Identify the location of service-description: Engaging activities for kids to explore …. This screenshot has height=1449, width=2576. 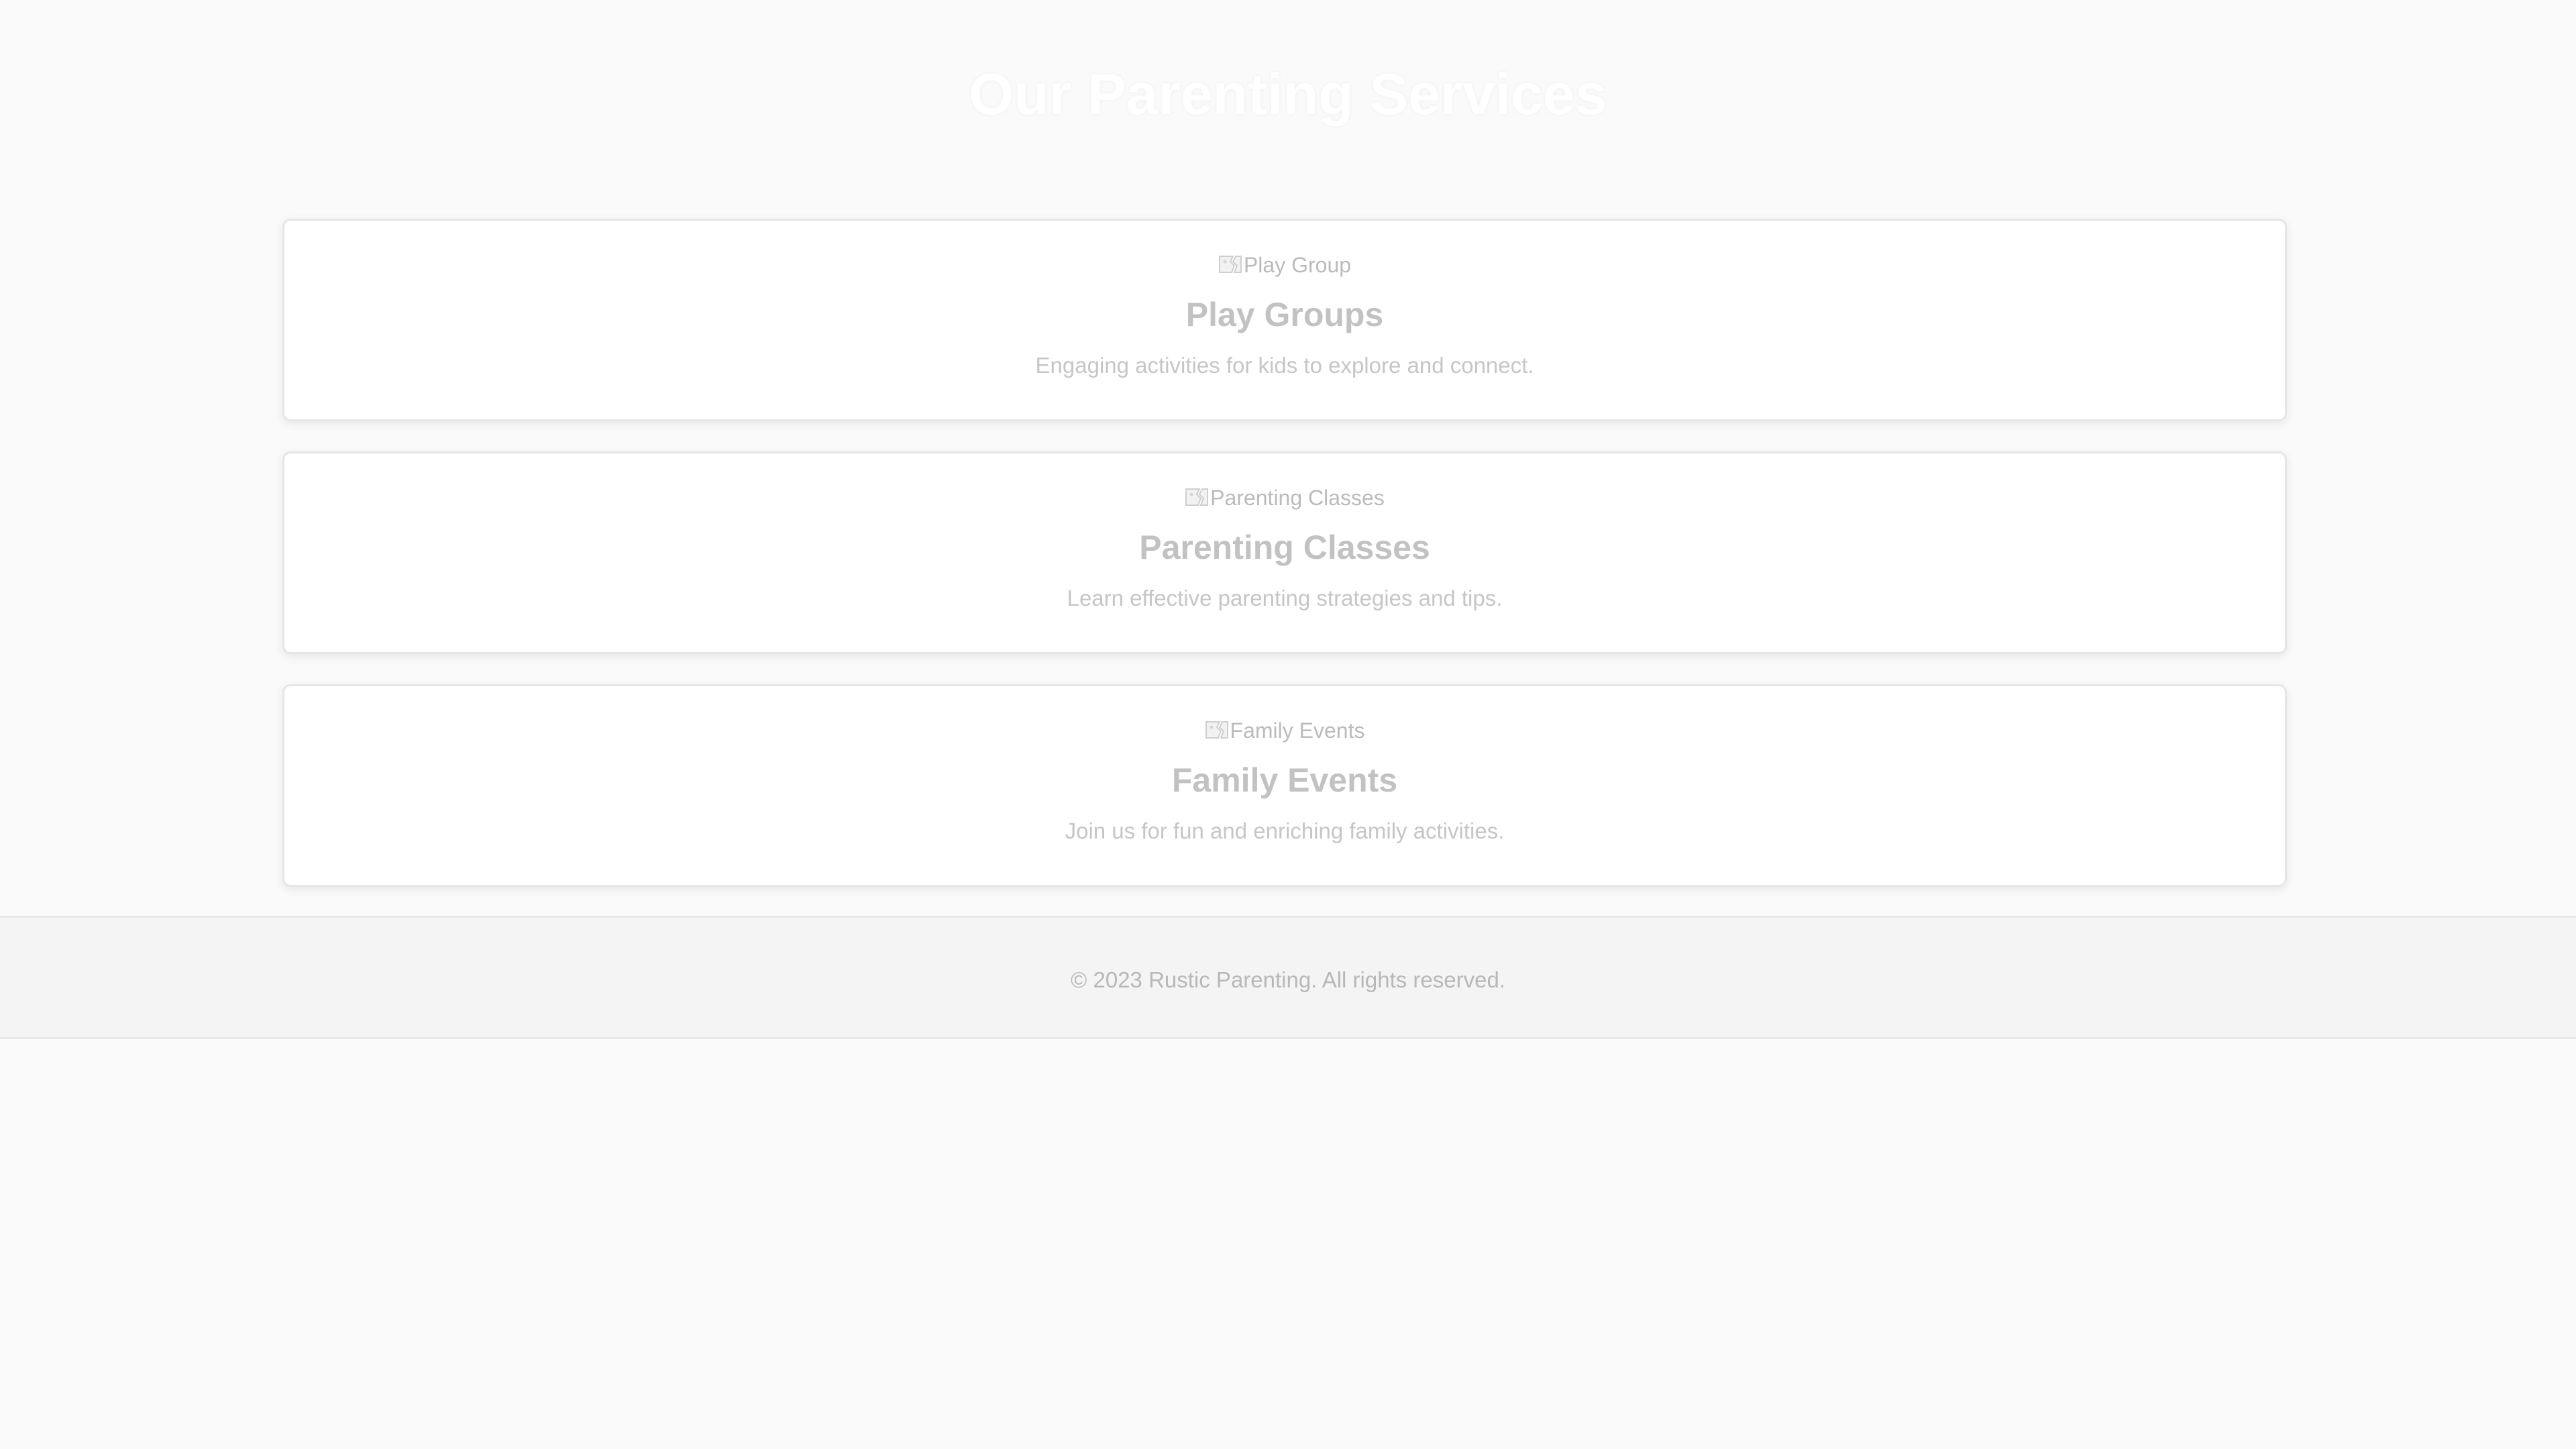
(1284, 365).